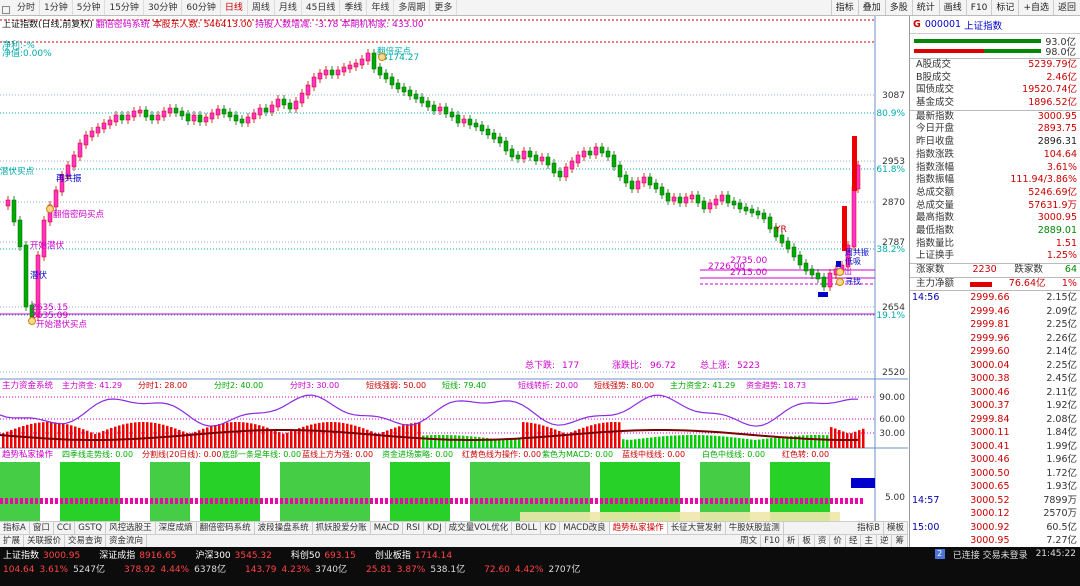 This screenshot has width=1080, height=586. What do you see at coordinates (697, 528) in the screenshot?
I see `indicator-tab: 长征大营发射` at bounding box center [697, 528].